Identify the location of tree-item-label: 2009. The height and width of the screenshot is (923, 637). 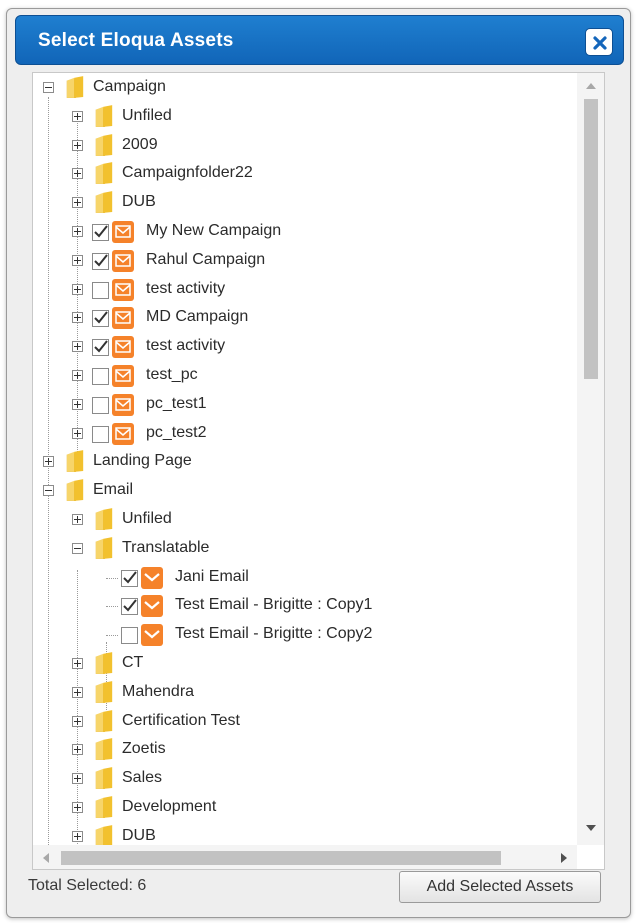
(140, 145).